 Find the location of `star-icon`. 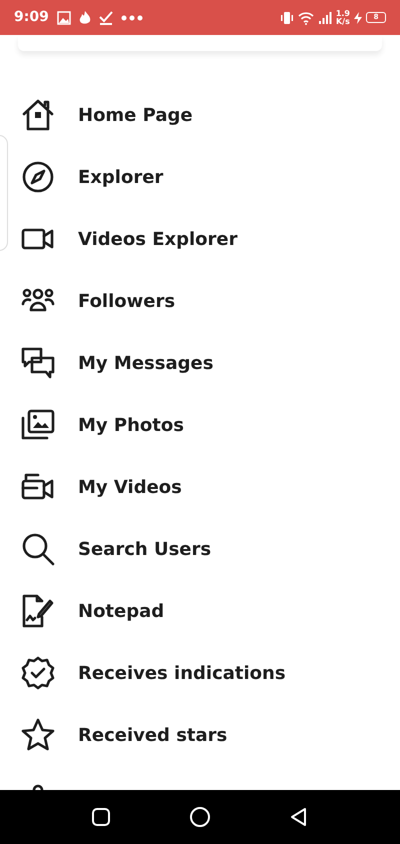

star-icon is located at coordinates (38, 735).